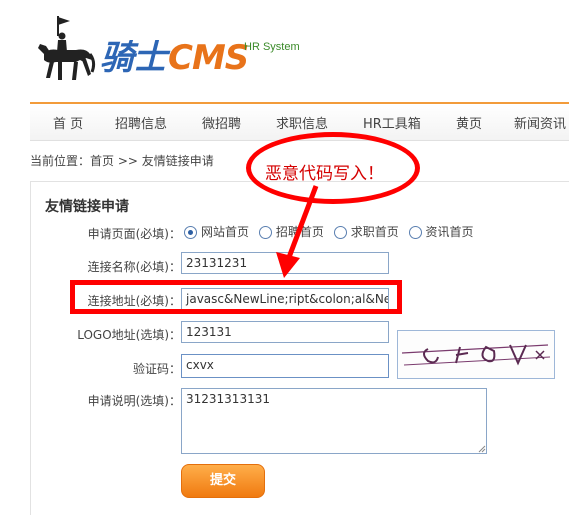 This screenshot has height=515, width=569. Describe the element at coordinates (225, 232) in the screenshot. I see `radio-label: 网站首页` at that location.